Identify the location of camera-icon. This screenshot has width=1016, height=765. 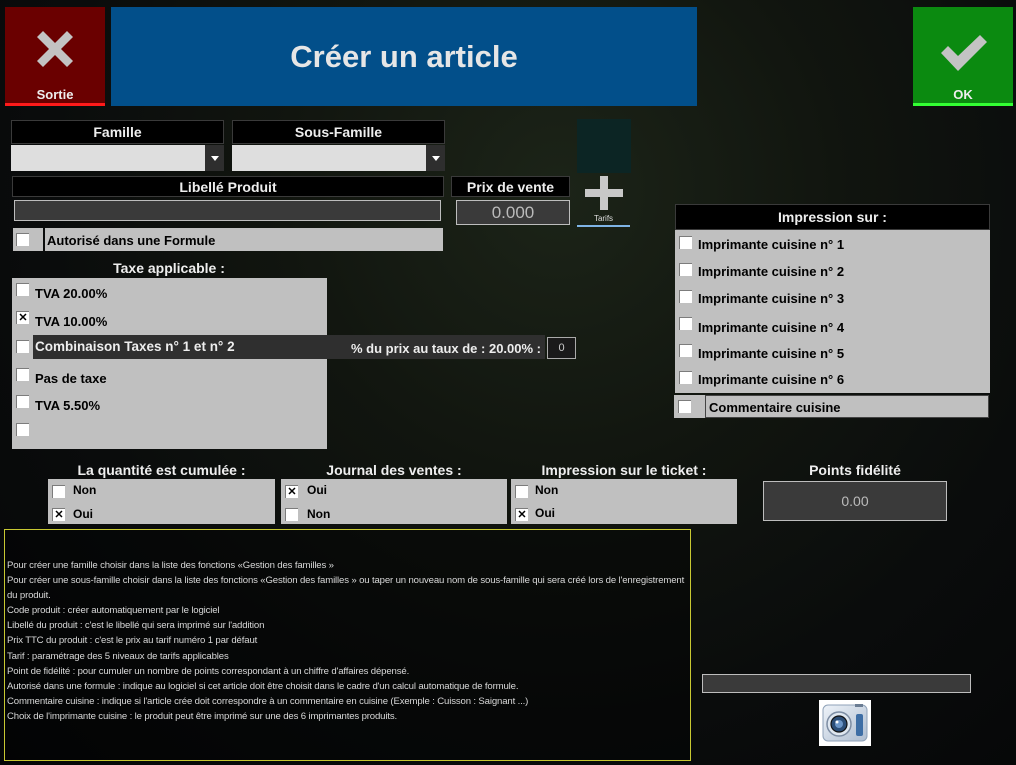
(845, 723).